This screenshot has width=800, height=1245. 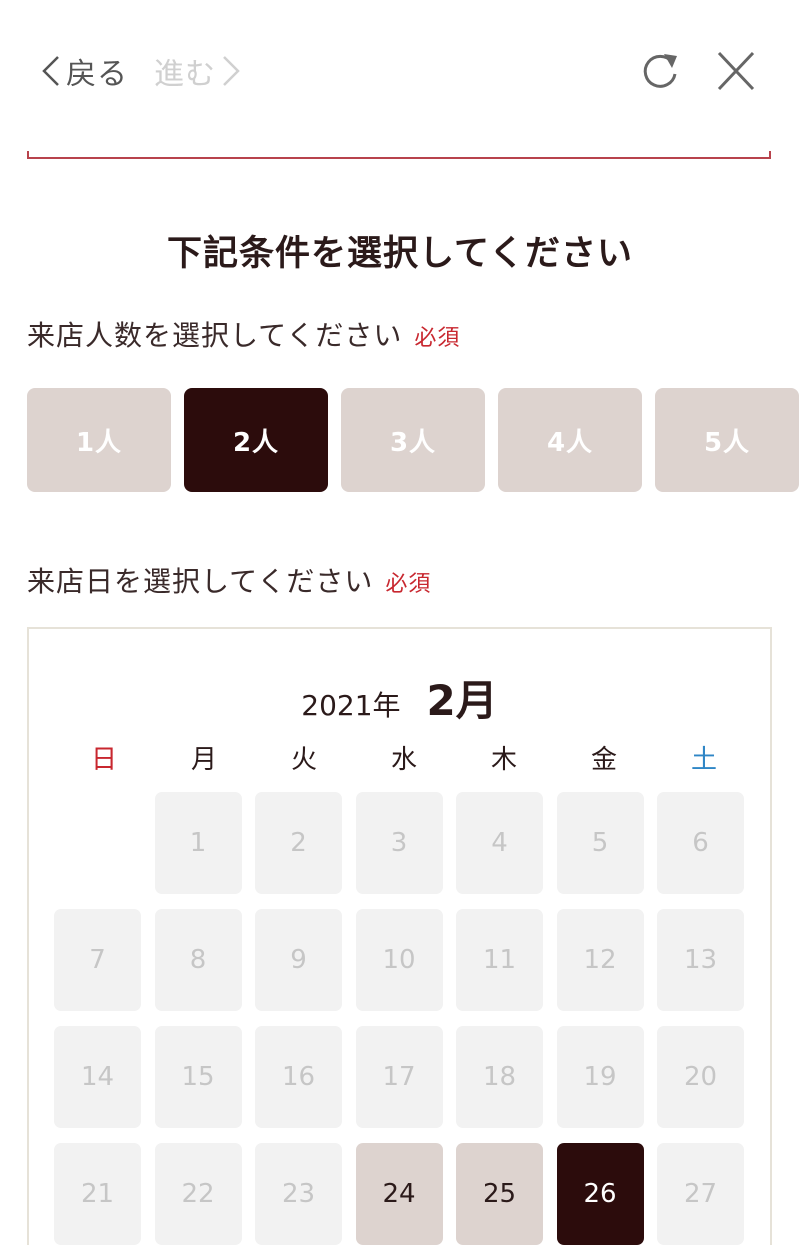 What do you see at coordinates (399, 155) in the screenshot?
I see `header-divider` at bounding box center [399, 155].